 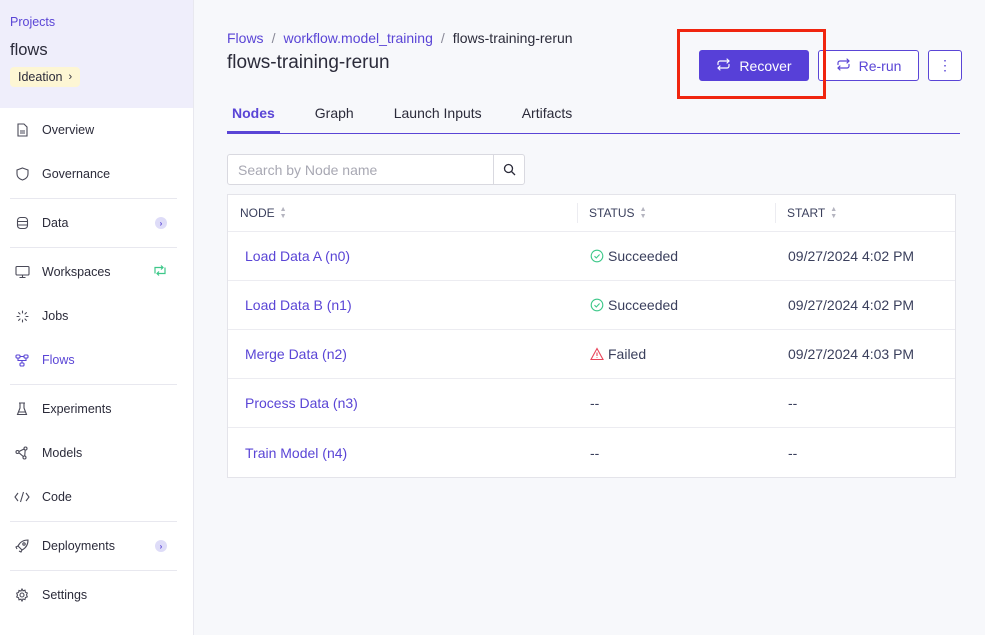 What do you see at coordinates (22, 223) in the screenshot?
I see `database-icon` at bounding box center [22, 223].